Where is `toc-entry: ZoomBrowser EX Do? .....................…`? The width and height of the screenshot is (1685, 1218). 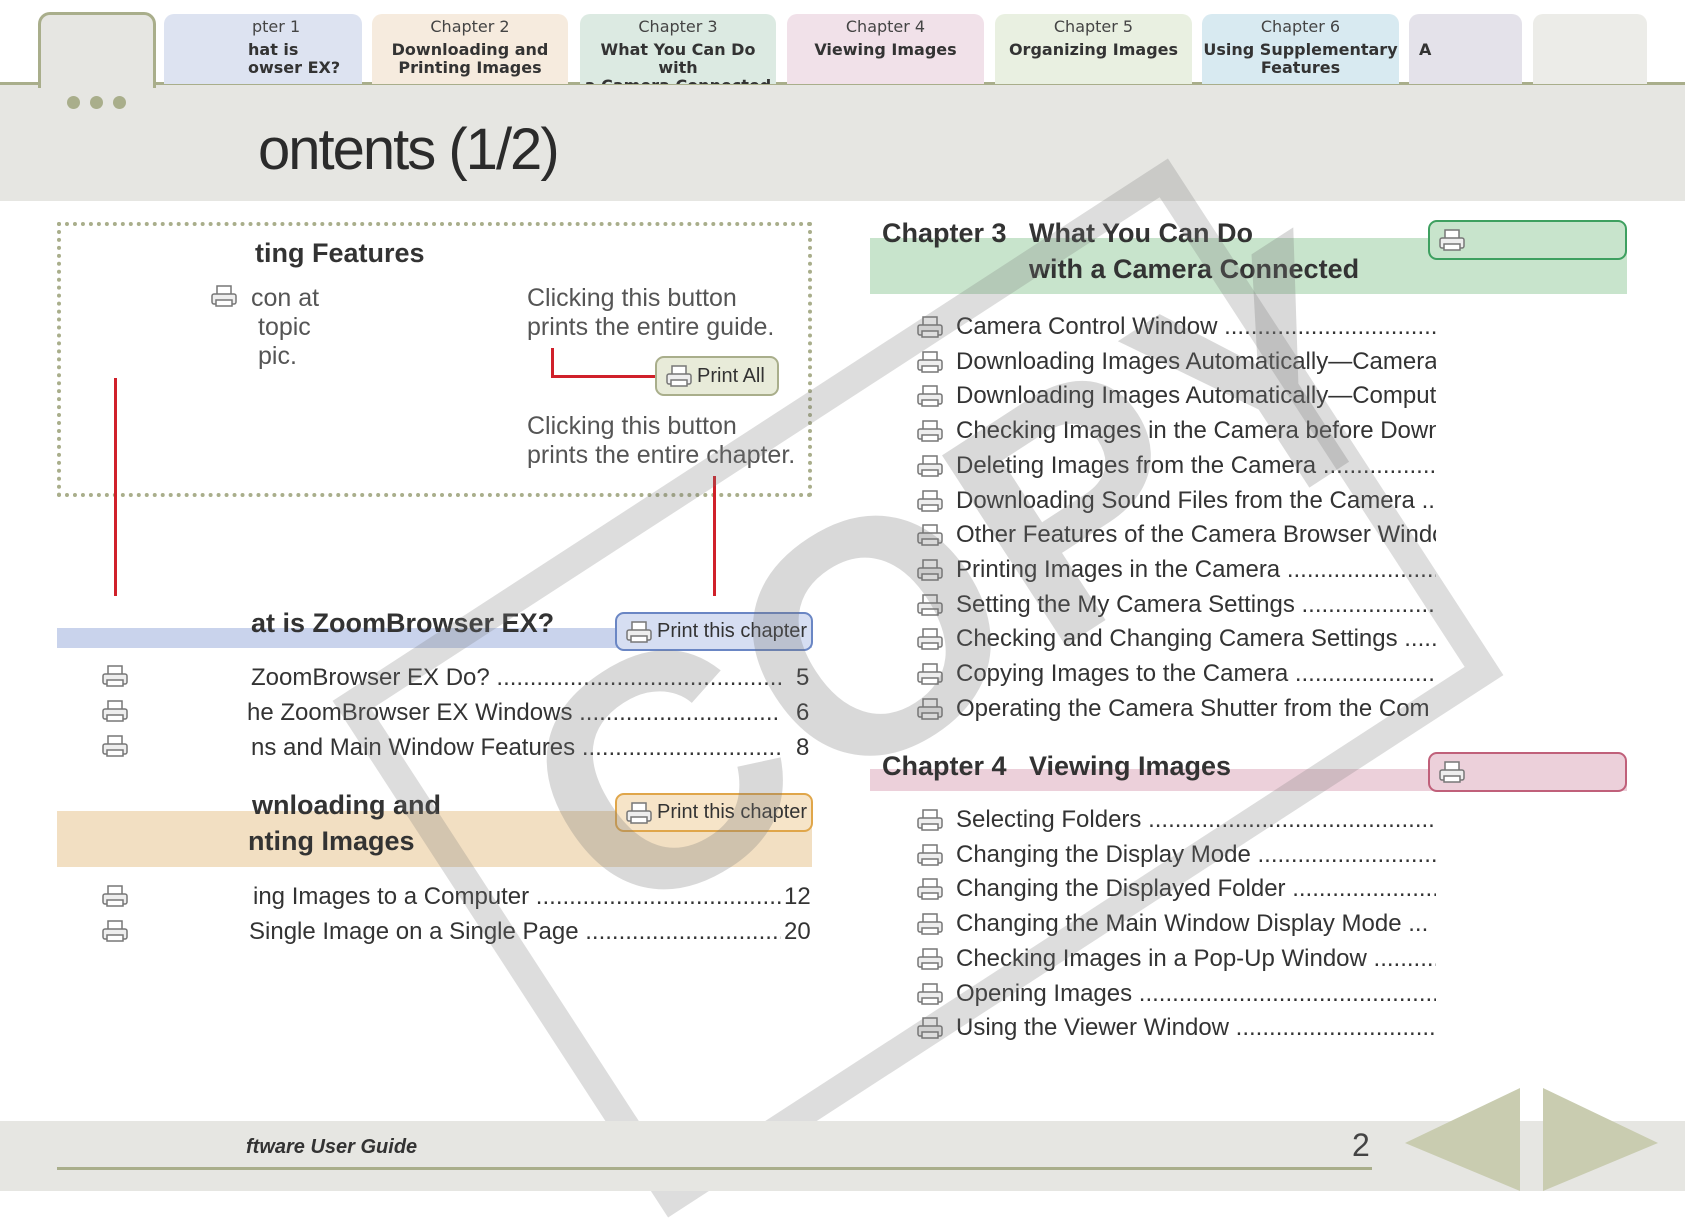 toc-entry: ZoomBrowser EX Do? .....................… is located at coordinates (516, 678).